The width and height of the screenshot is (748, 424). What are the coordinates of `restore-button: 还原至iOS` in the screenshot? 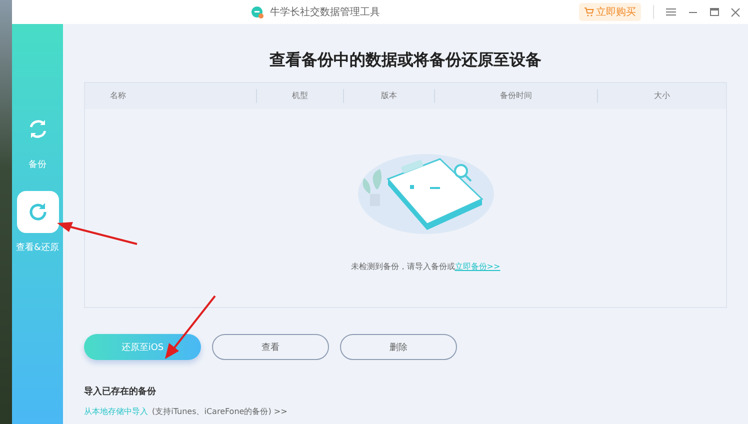 It's located at (142, 347).